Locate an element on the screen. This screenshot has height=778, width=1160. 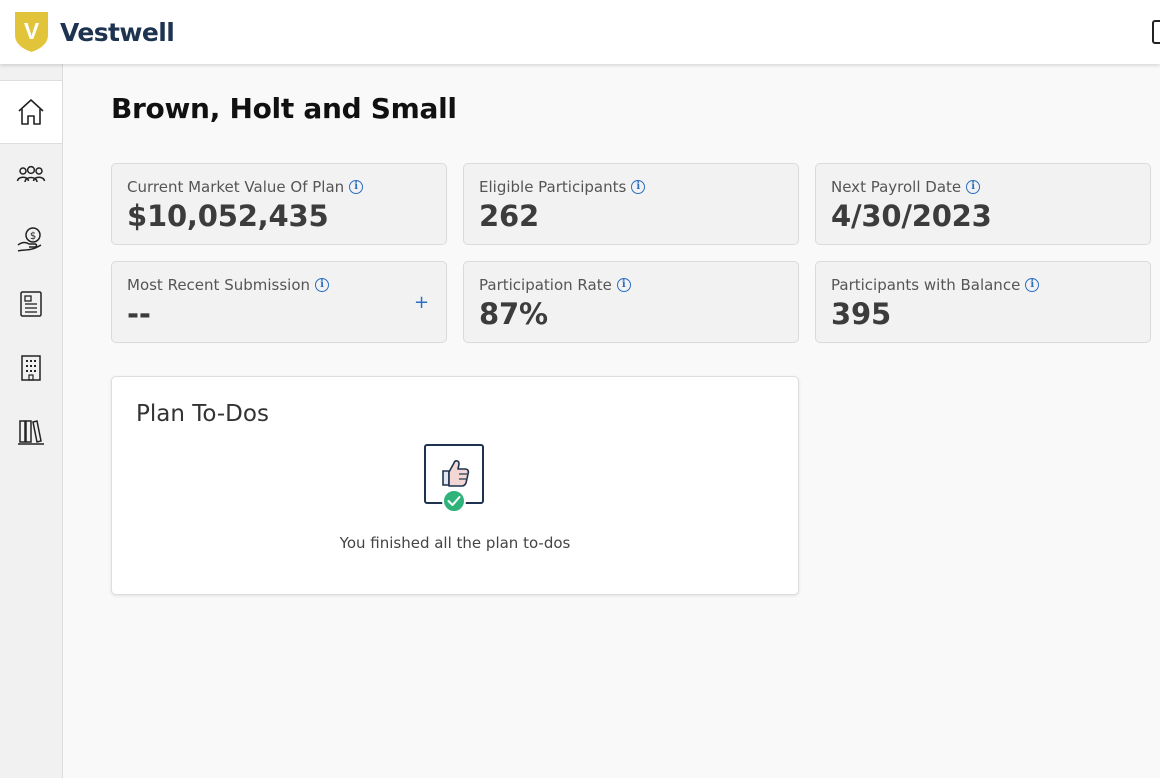
plan-todos-title: Plan To-Dos is located at coordinates (202, 414).